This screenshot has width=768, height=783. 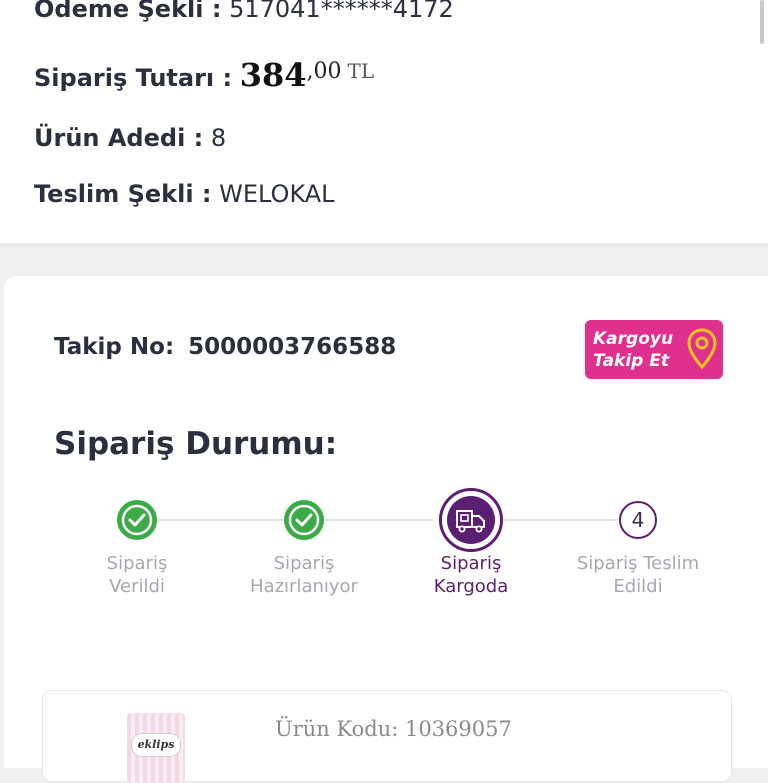 I want to click on step-1-label: Sipariş Verildi, so click(x=137, y=575).